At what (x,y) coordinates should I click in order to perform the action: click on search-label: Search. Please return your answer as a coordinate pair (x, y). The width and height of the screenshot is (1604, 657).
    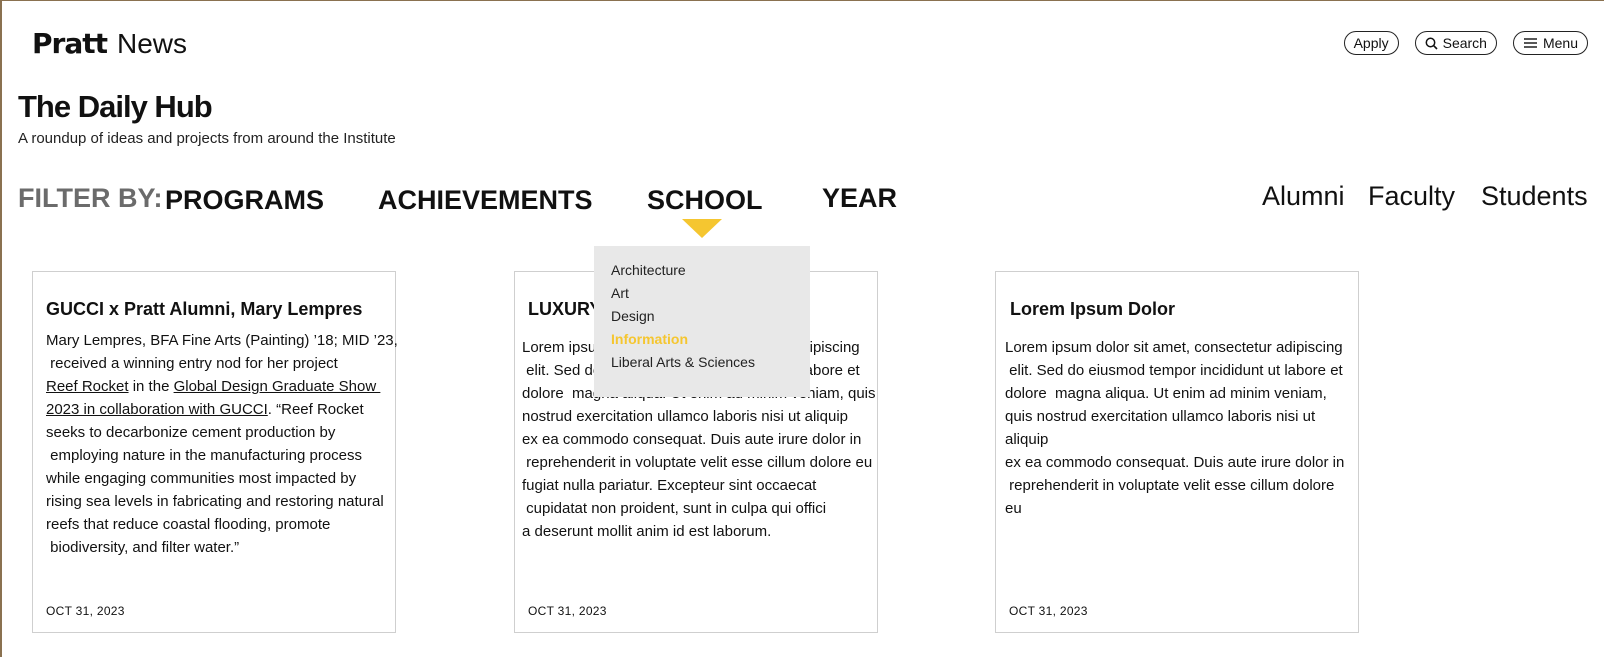
    Looking at the image, I should click on (1464, 43).